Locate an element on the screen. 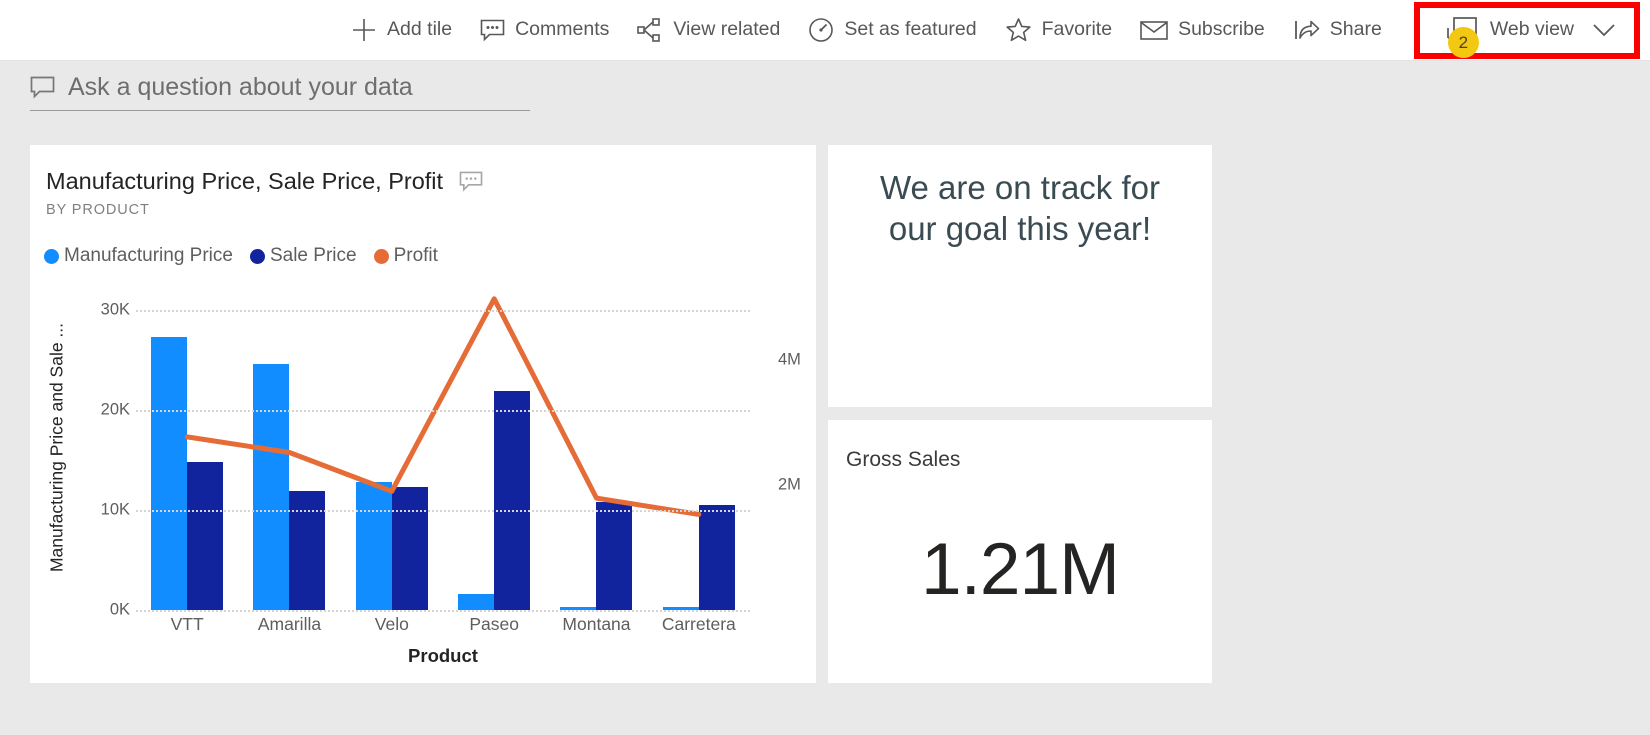  share-nodes-icon is located at coordinates (650, 30).